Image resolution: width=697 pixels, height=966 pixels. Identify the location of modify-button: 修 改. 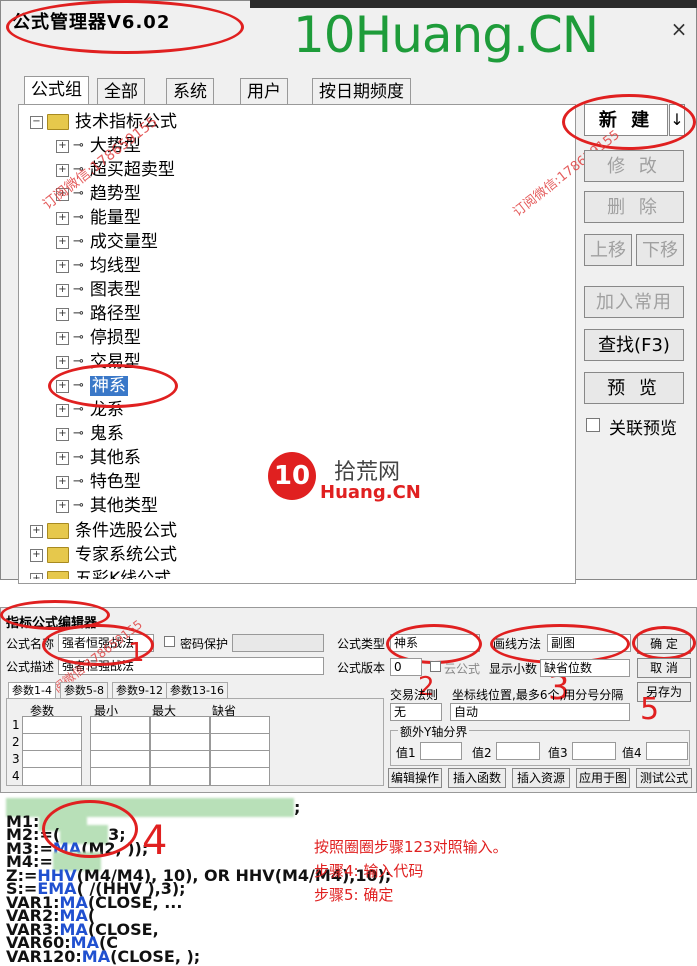
(634, 166).